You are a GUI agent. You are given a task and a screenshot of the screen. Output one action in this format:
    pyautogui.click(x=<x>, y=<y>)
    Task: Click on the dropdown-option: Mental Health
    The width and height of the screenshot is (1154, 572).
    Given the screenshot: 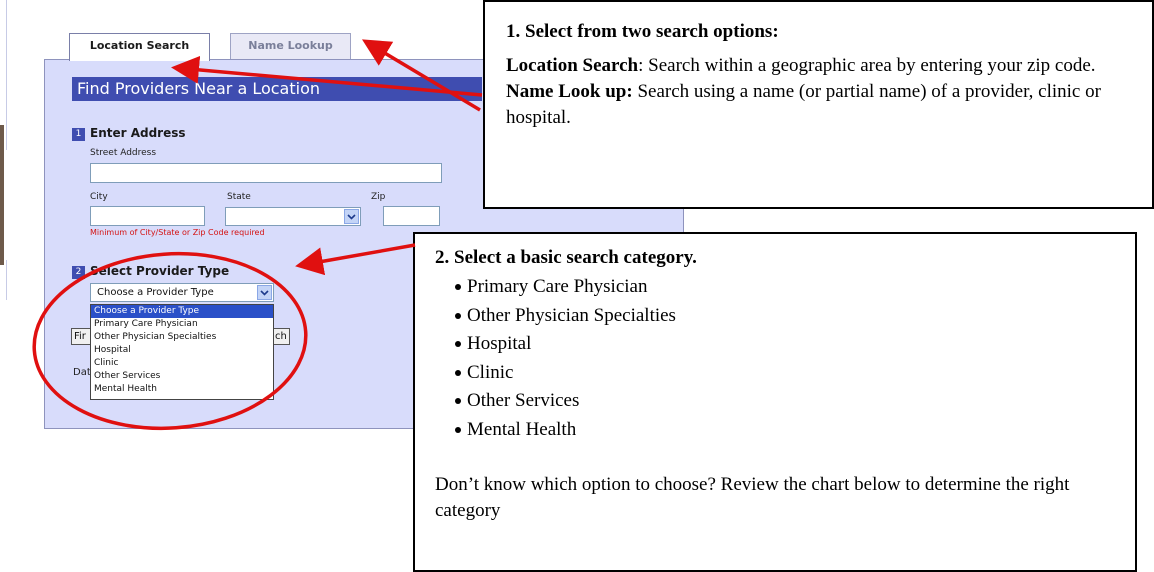 What is the action you would take?
    pyautogui.click(x=182, y=389)
    